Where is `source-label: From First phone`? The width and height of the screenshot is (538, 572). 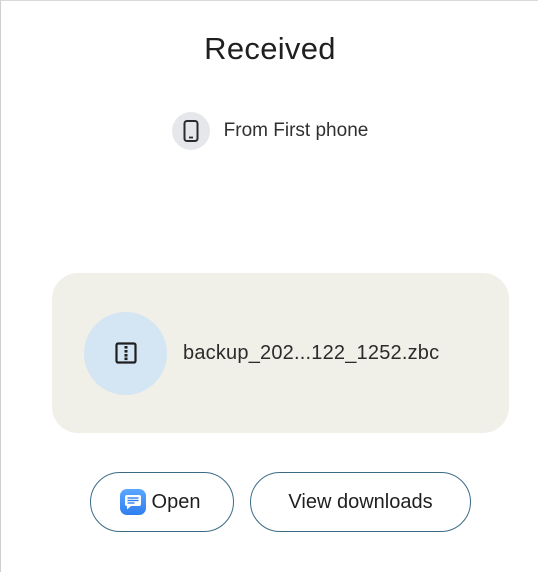
source-label: From First phone is located at coordinates (296, 130).